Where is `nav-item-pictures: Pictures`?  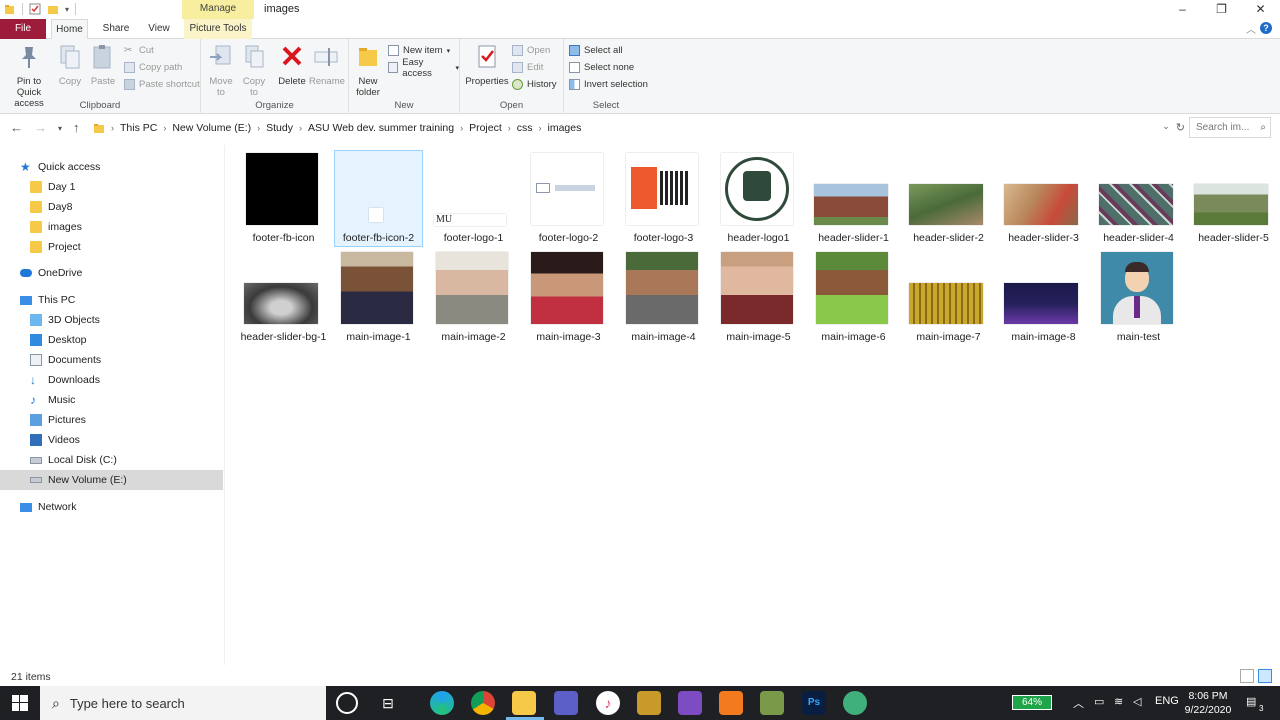
nav-item-pictures: Pictures is located at coordinates (111, 420).